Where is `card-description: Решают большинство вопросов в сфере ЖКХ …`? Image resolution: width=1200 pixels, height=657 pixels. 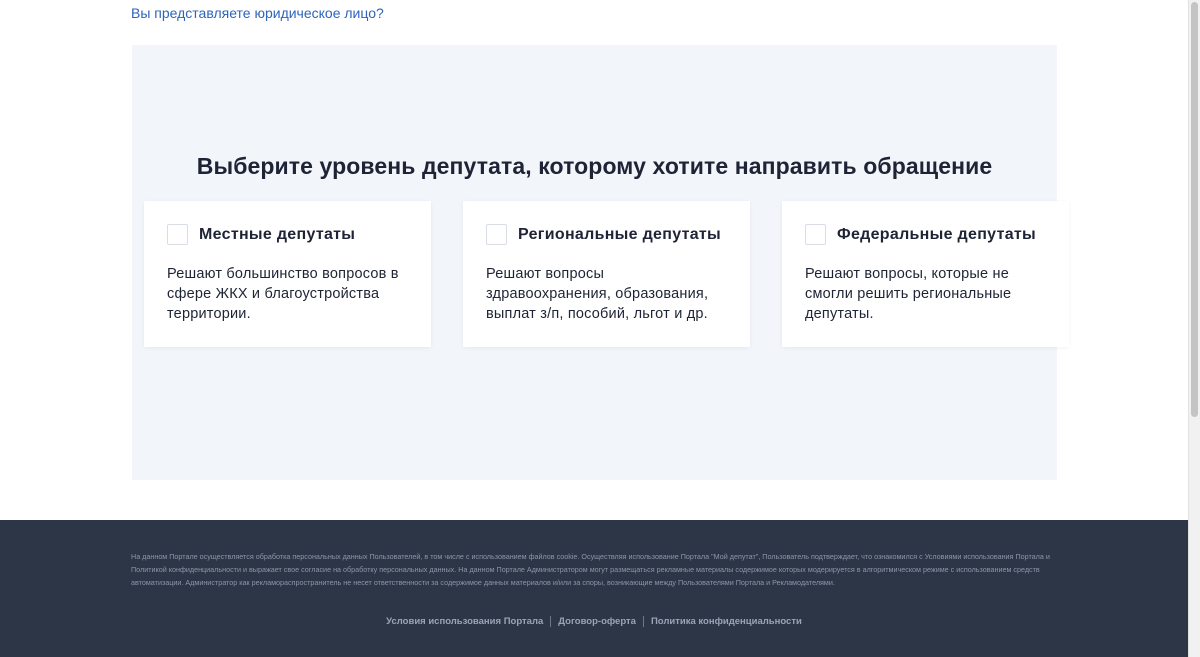 card-description: Решают большинство вопросов в сфере ЖКХ … is located at coordinates (283, 294).